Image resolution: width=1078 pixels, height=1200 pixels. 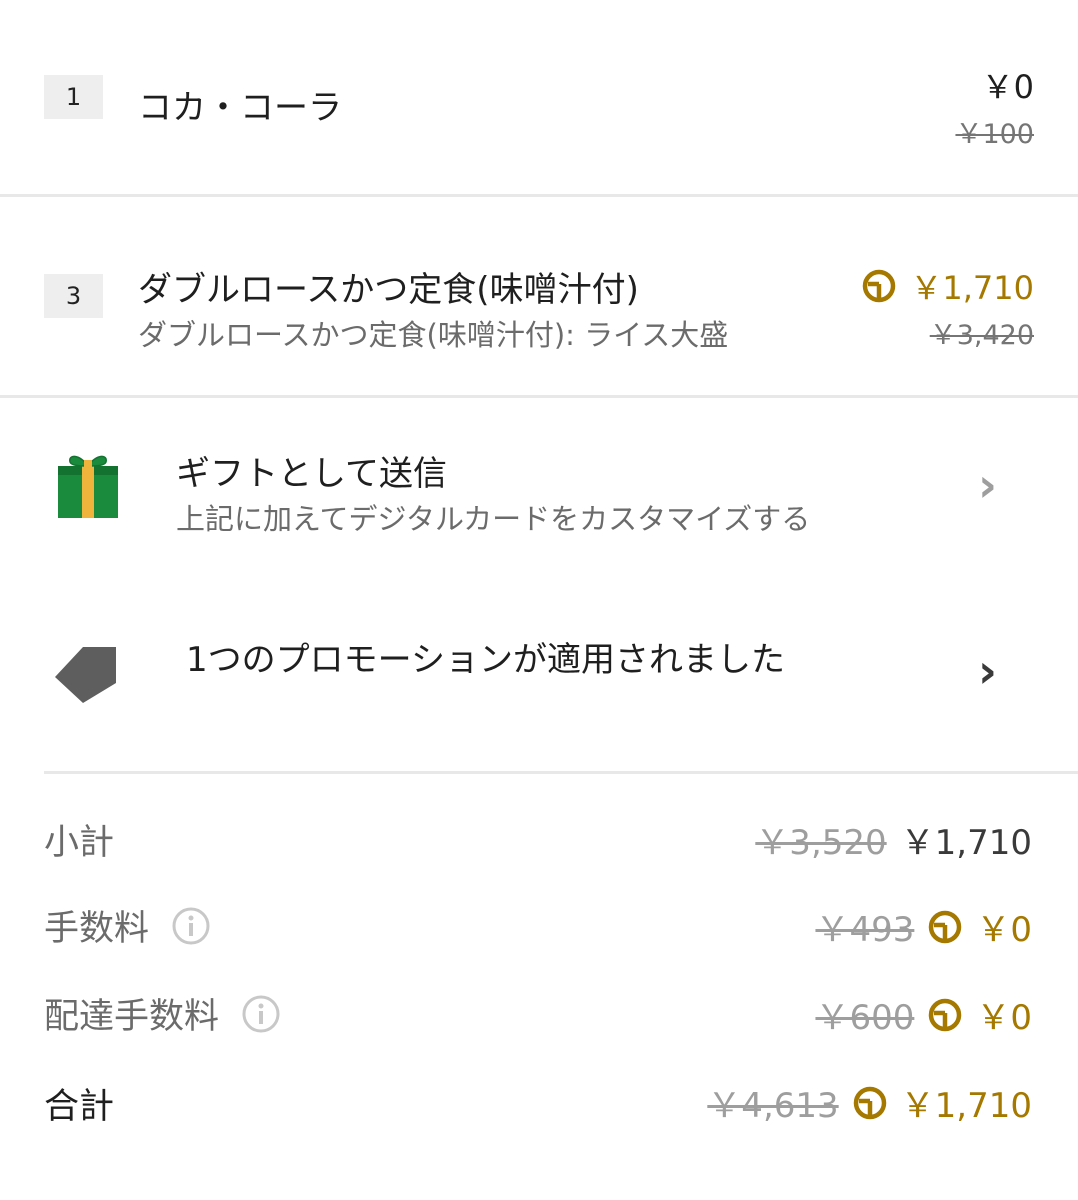 What do you see at coordinates (88, 486) in the screenshot?
I see `gift-box-icon` at bounding box center [88, 486].